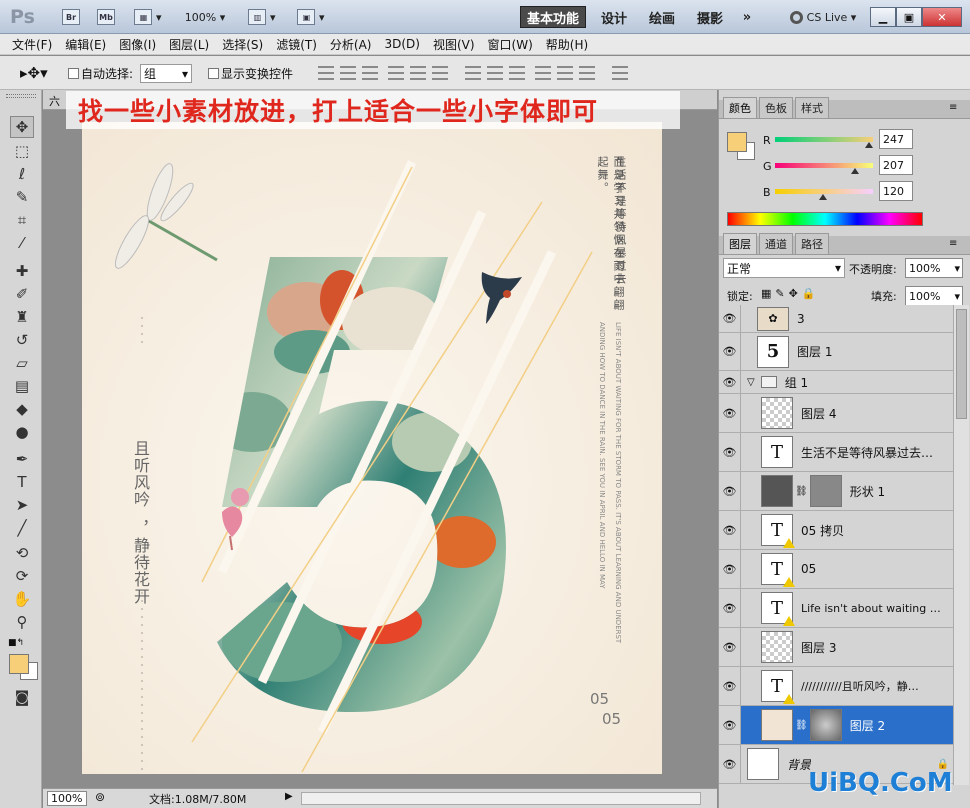 This screenshot has width=970, height=808. I want to click on workspace-photography: 摄影, so click(710, 17).